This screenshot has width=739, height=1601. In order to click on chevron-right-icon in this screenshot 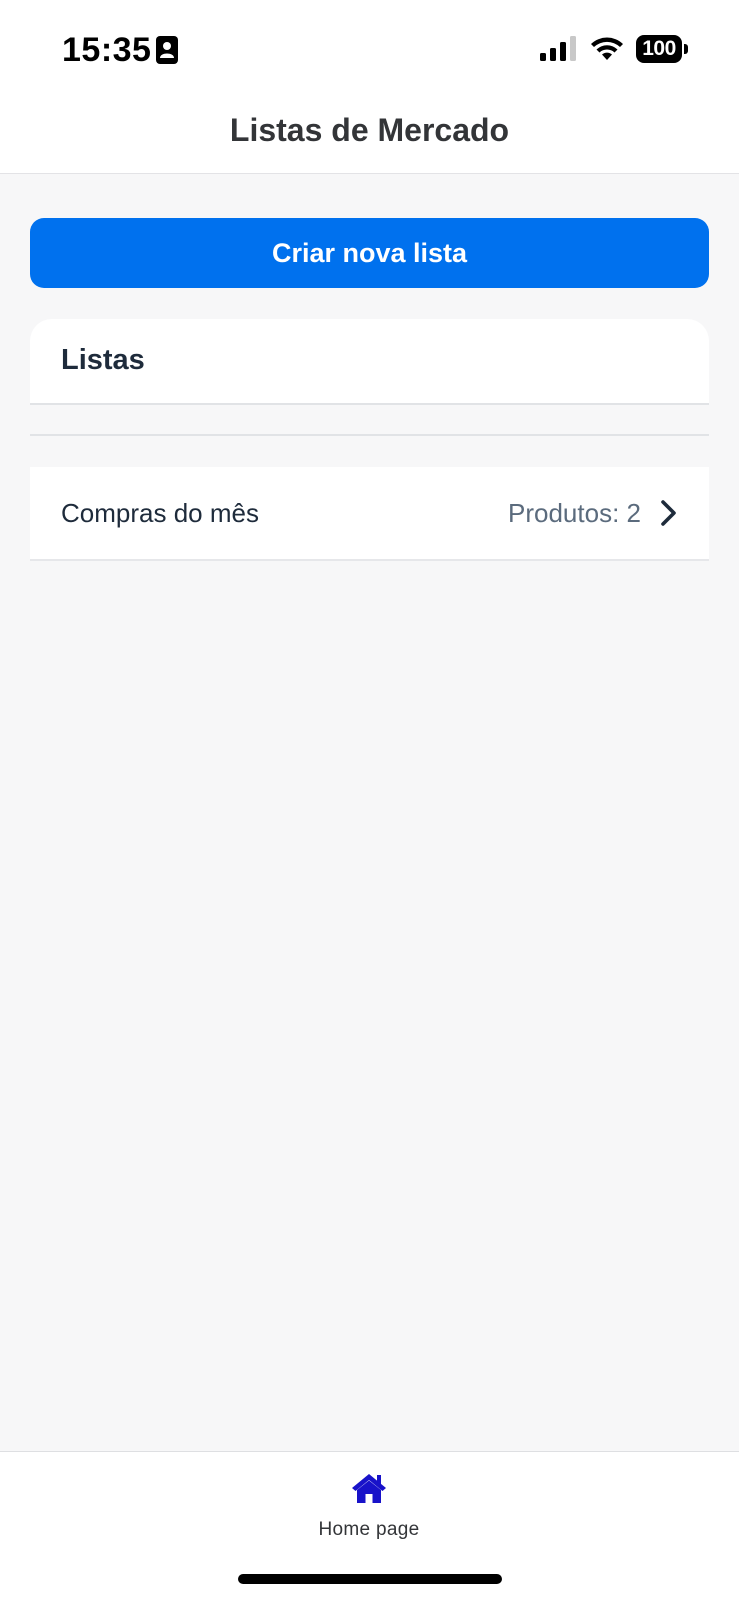, I will do `click(668, 513)`.